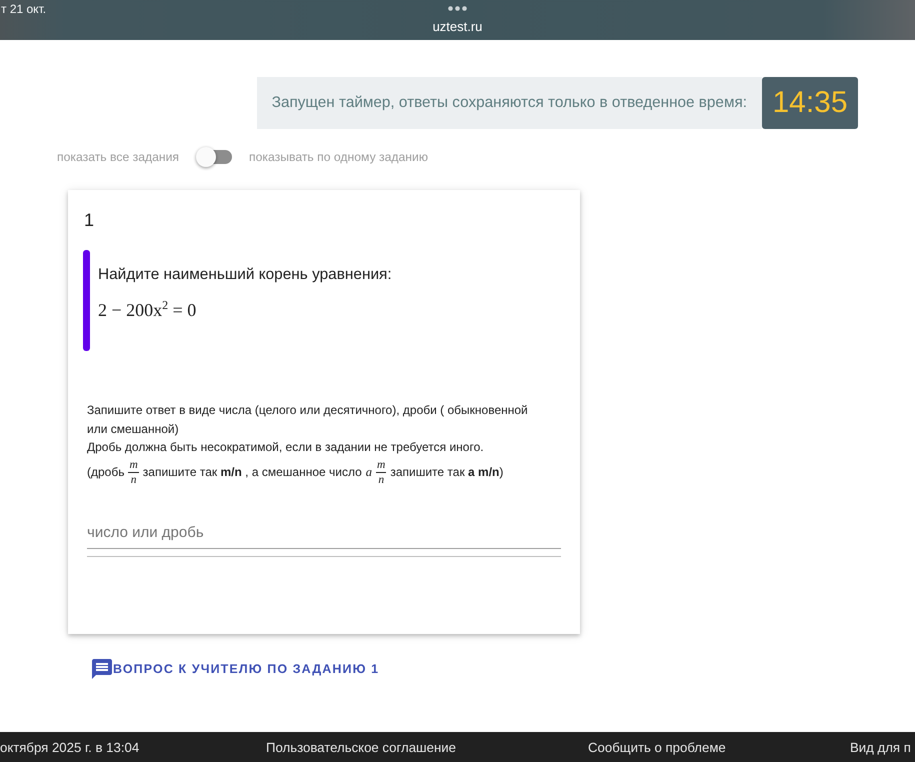 The image size is (915, 762). I want to click on question-text: Найдите наименьший корень уравнения:, so click(245, 275).